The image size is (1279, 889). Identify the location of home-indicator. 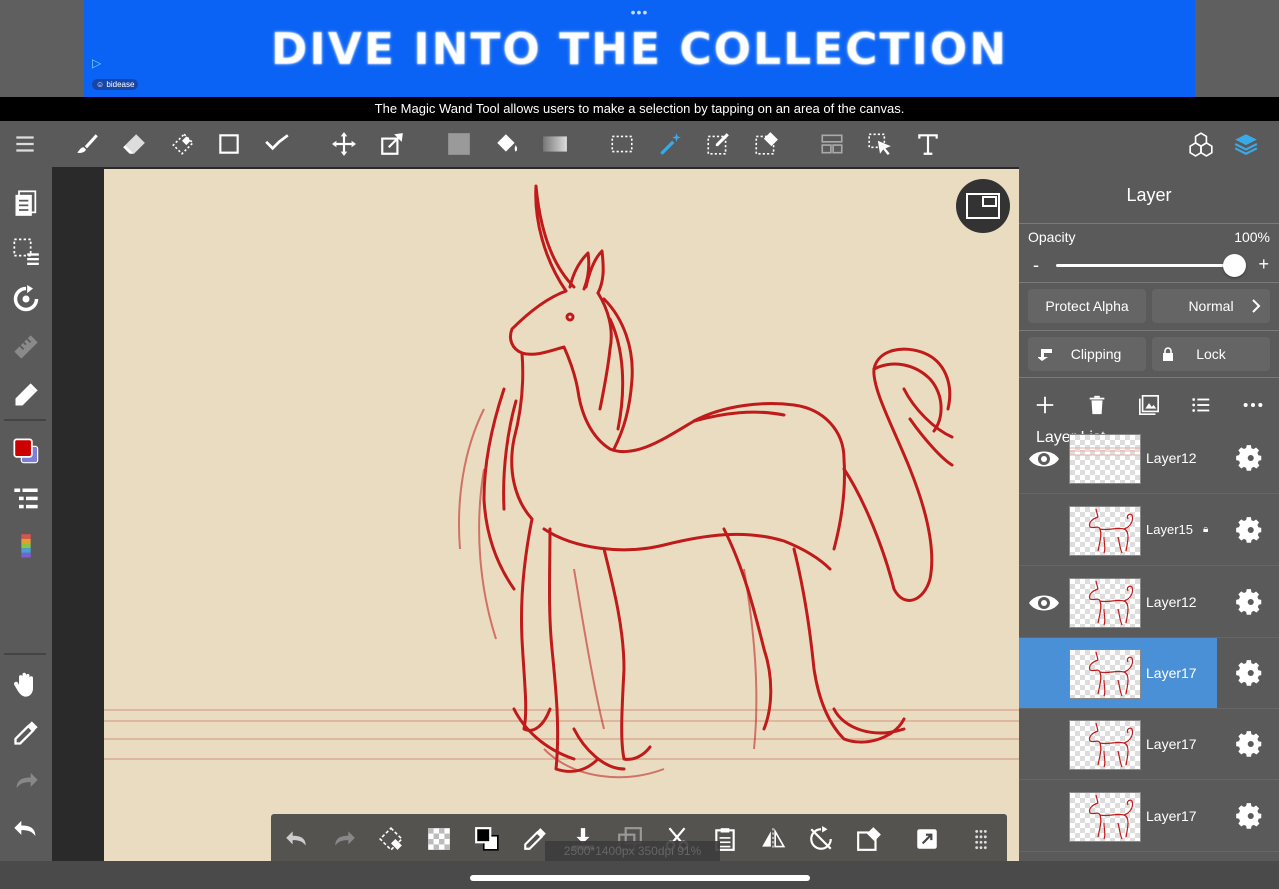
(640, 878).